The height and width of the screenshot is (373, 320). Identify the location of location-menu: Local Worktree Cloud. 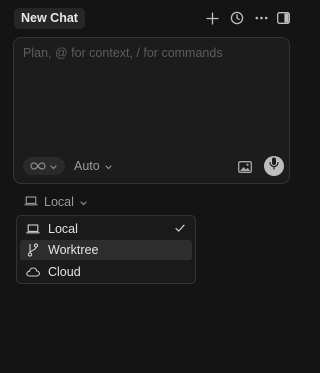
(106, 249).